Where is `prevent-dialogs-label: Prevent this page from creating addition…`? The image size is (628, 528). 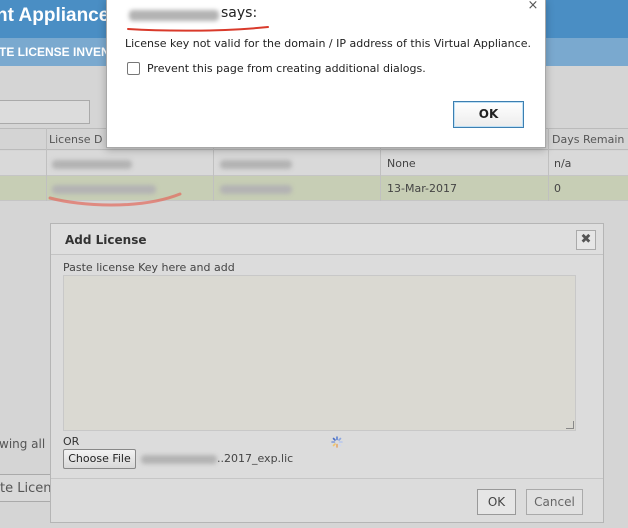
prevent-dialogs-label: Prevent this page from creating addition… is located at coordinates (286, 68).